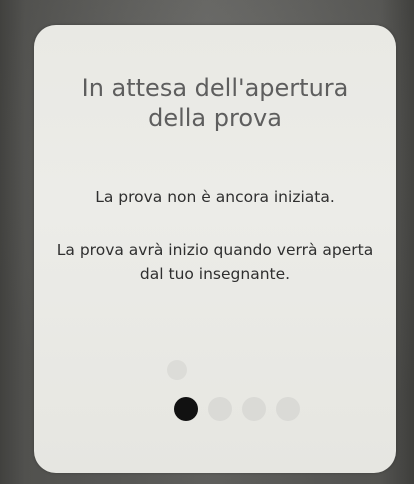 The image size is (414, 484). What do you see at coordinates (215, 103) in the screenshot?
I see `dialog-title: In attesa dell'apertura della prova` at bounding box center [215, 103].